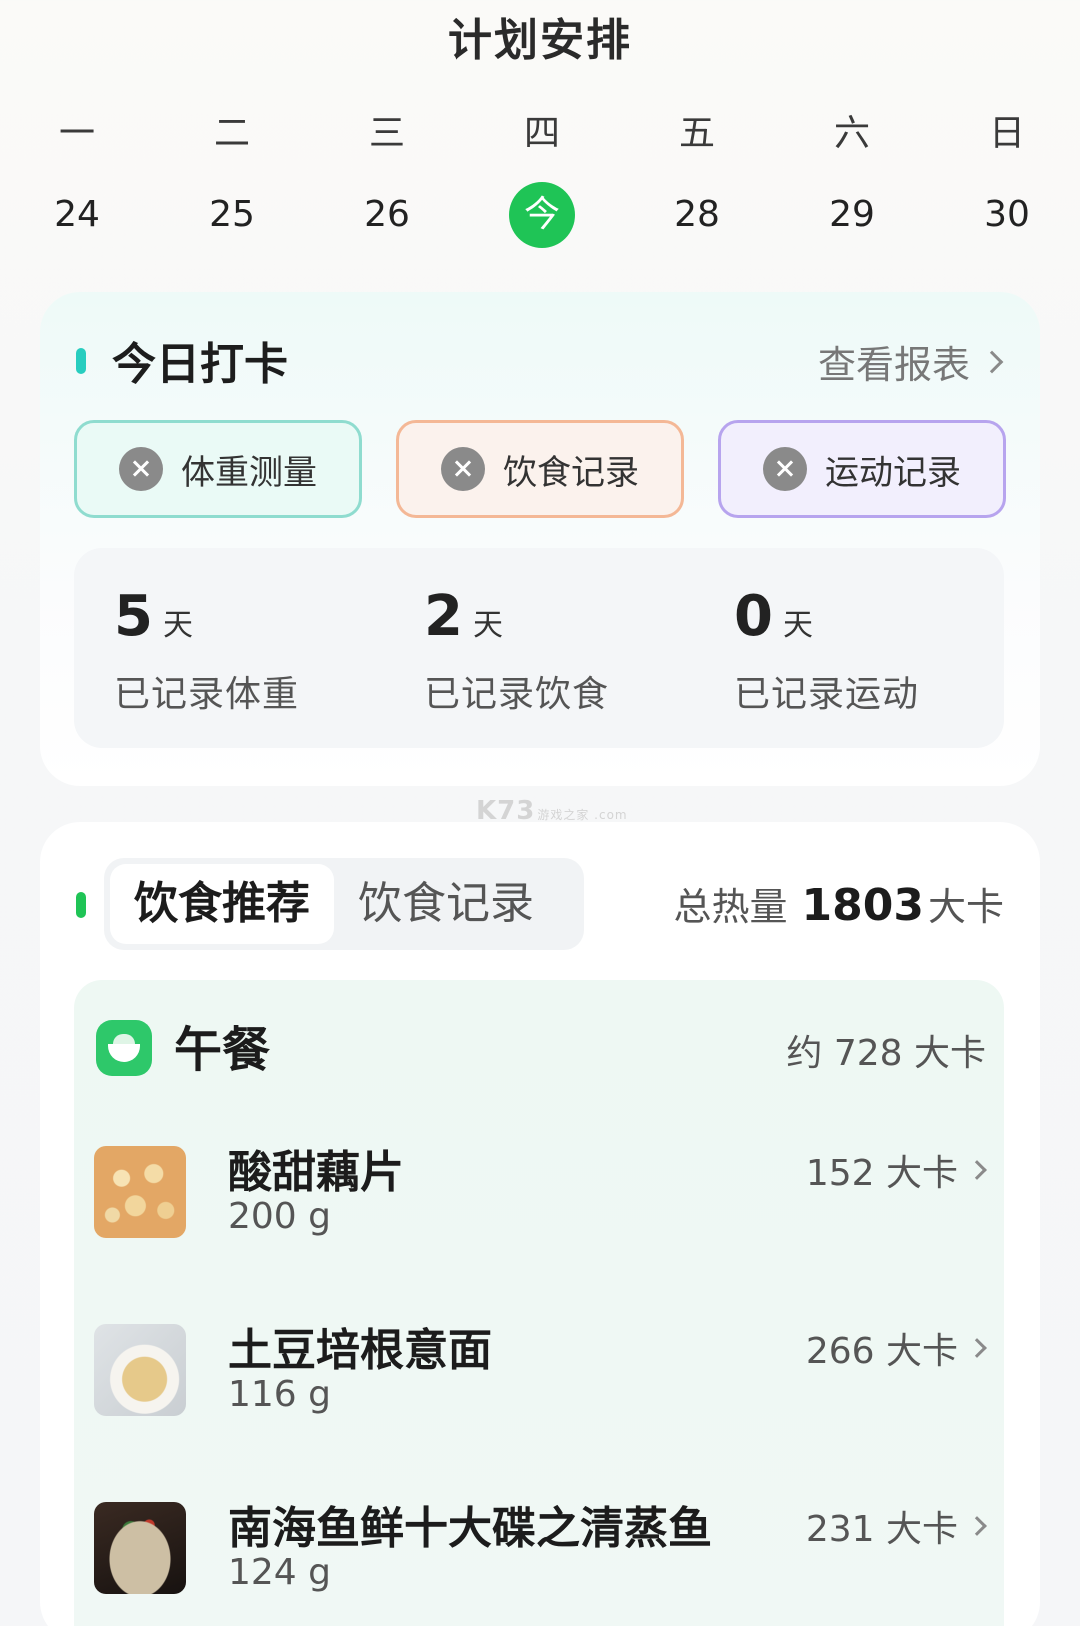  What do you see at coordinates (886, 1053) in the screenshot?
I see `meal-calories: 约 728 大卡` at bounding box center [886, 1053].